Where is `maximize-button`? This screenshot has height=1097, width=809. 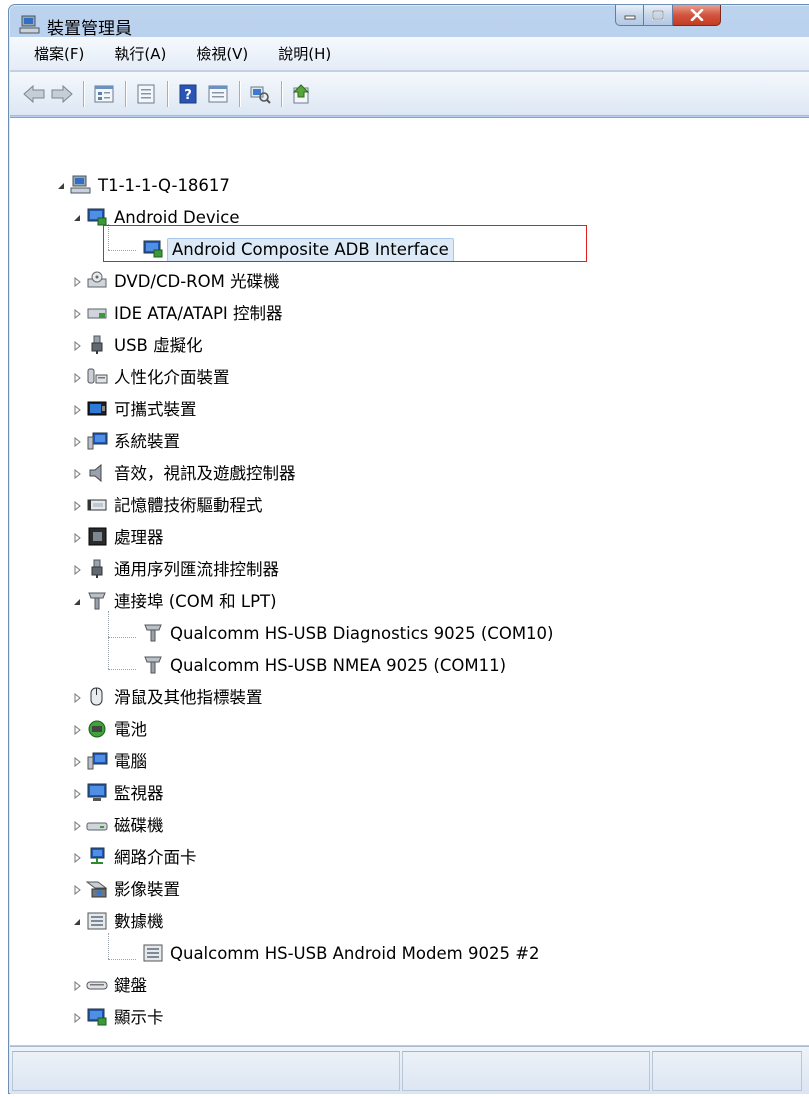
maximize-button is located at coordinates (658, 15).